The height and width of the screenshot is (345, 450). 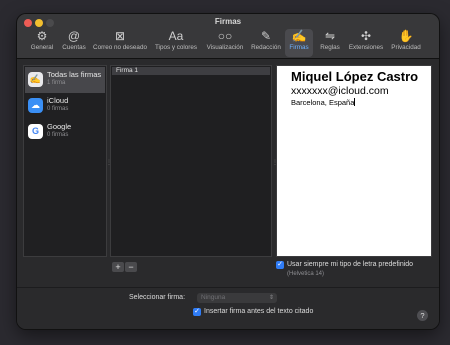 I want to click on tab-tipos-y-colores: Aa Tipos y colores, so click(x=176, y=43).